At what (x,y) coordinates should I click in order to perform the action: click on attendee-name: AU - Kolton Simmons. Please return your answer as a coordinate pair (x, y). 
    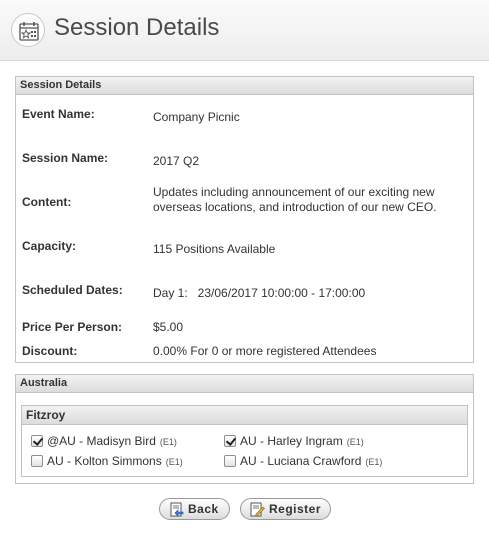
    Looking at the image, I should click on (104, 461).